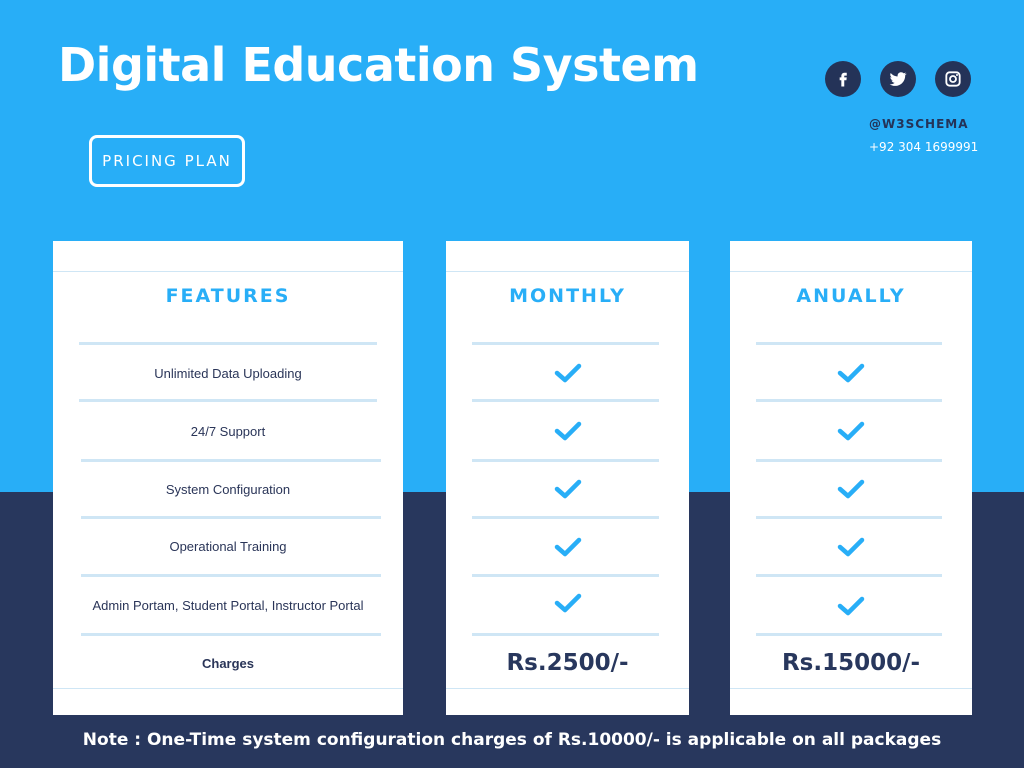  Describe the element at coordinates (378, 65) in the screenshot. I see `page-title: Digital Education System` at that location.